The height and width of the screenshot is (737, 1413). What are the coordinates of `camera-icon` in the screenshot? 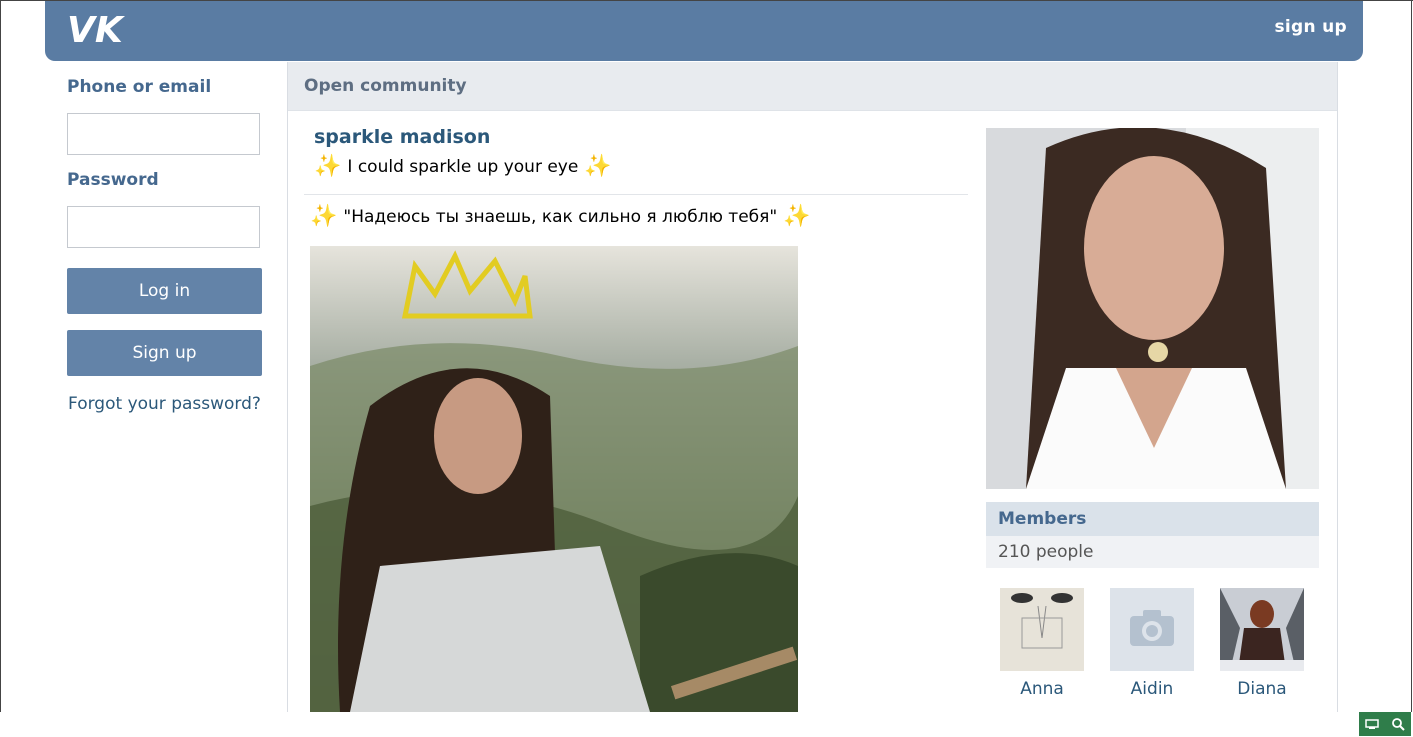 It's located at (1152, 629).